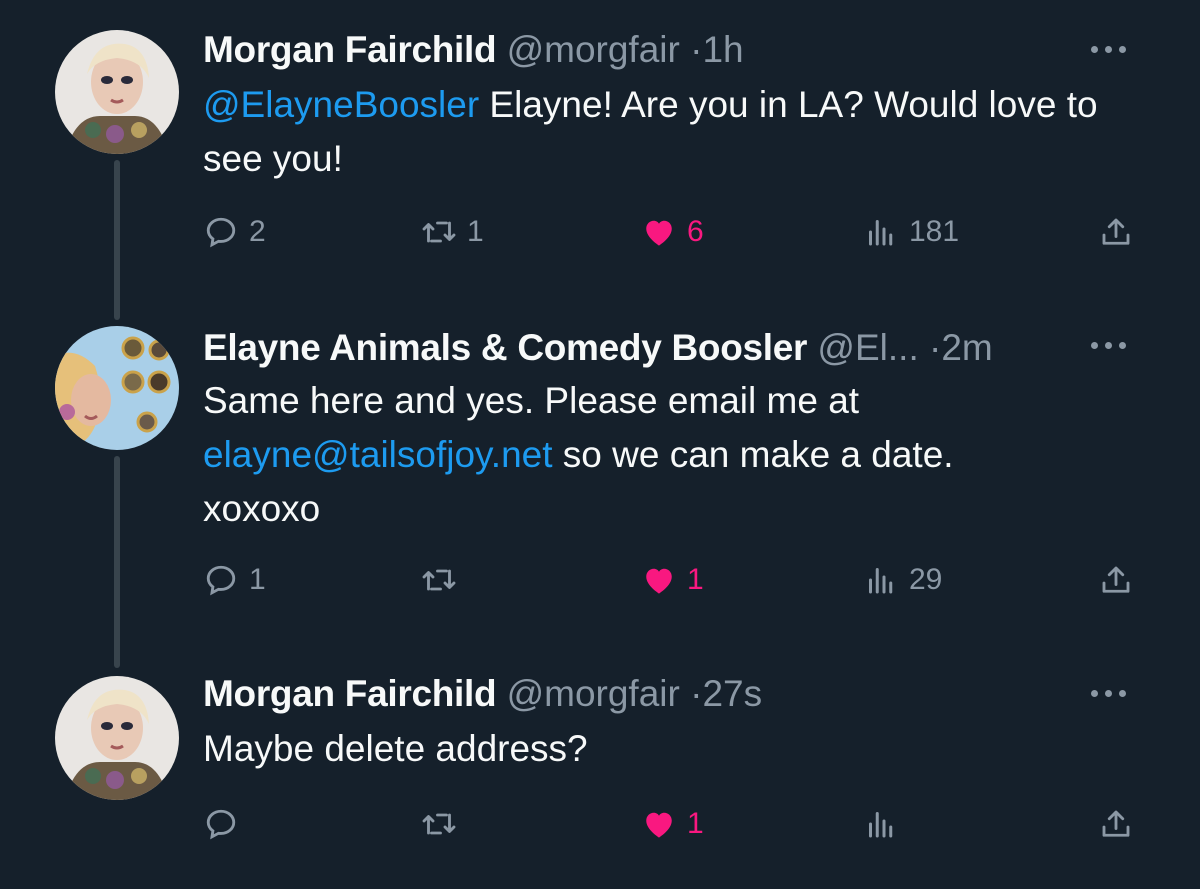  Describe the element at coordinates (475, 231) in the screenshot. I see `retweet-count: 1` at that location.